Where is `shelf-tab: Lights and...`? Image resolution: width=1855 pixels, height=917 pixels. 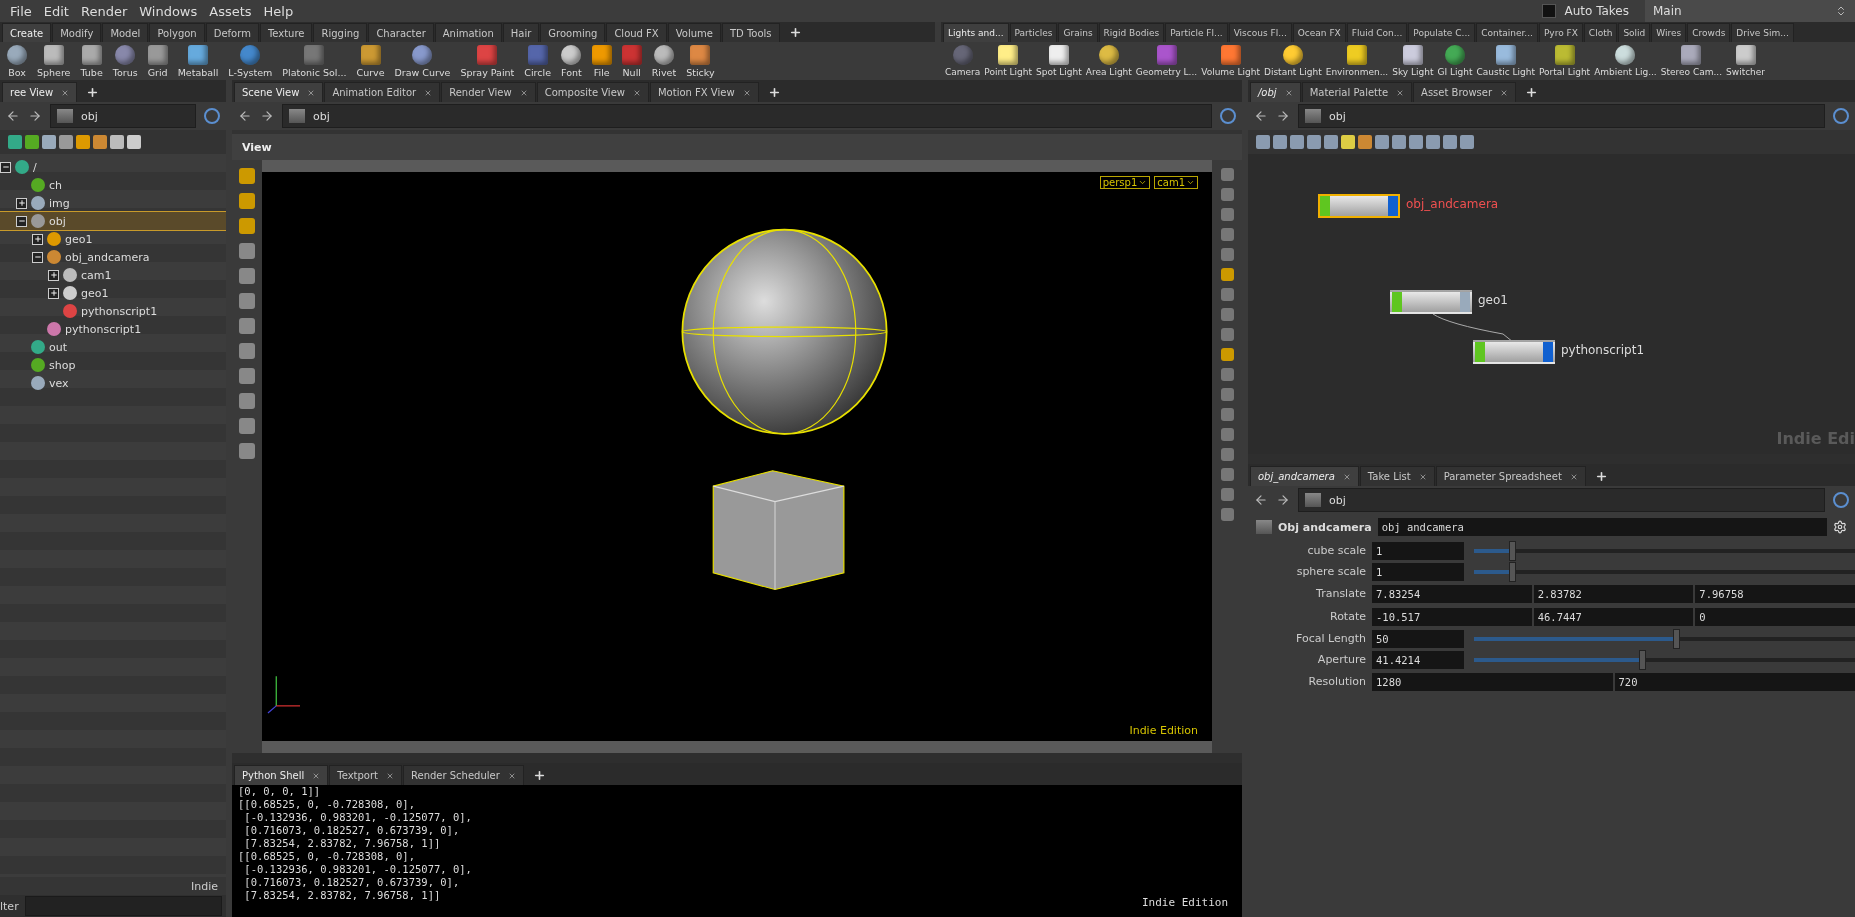 shelf-tab: Lights and... is located at coordinates (976, 32).